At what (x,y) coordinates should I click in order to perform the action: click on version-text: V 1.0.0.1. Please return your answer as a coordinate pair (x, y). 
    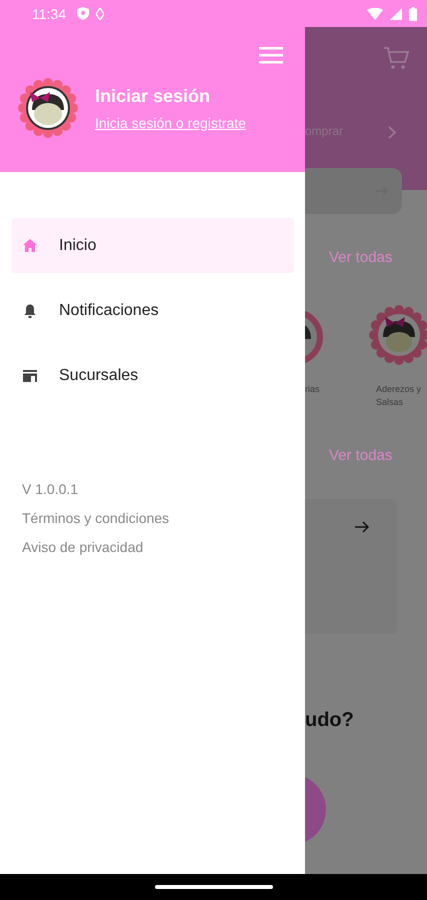
    Looking at the image, I should click on (50, 489).